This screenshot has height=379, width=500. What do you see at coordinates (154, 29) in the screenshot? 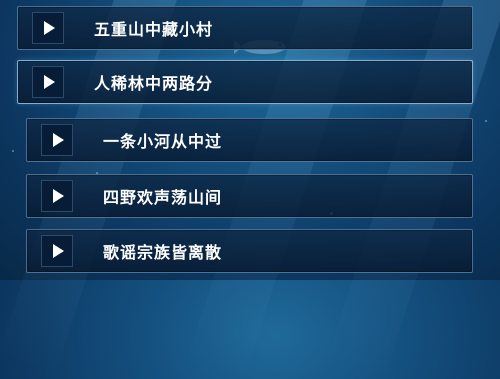
I see `menu-item-label: 五重山中藏小村` at bounding box center [154, 29].